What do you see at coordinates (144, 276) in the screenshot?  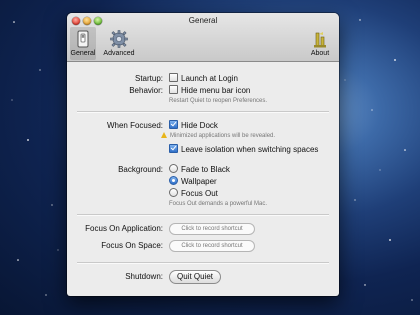 I see `shutdown-label: Shutdown:` at bounding box center [144, 276].